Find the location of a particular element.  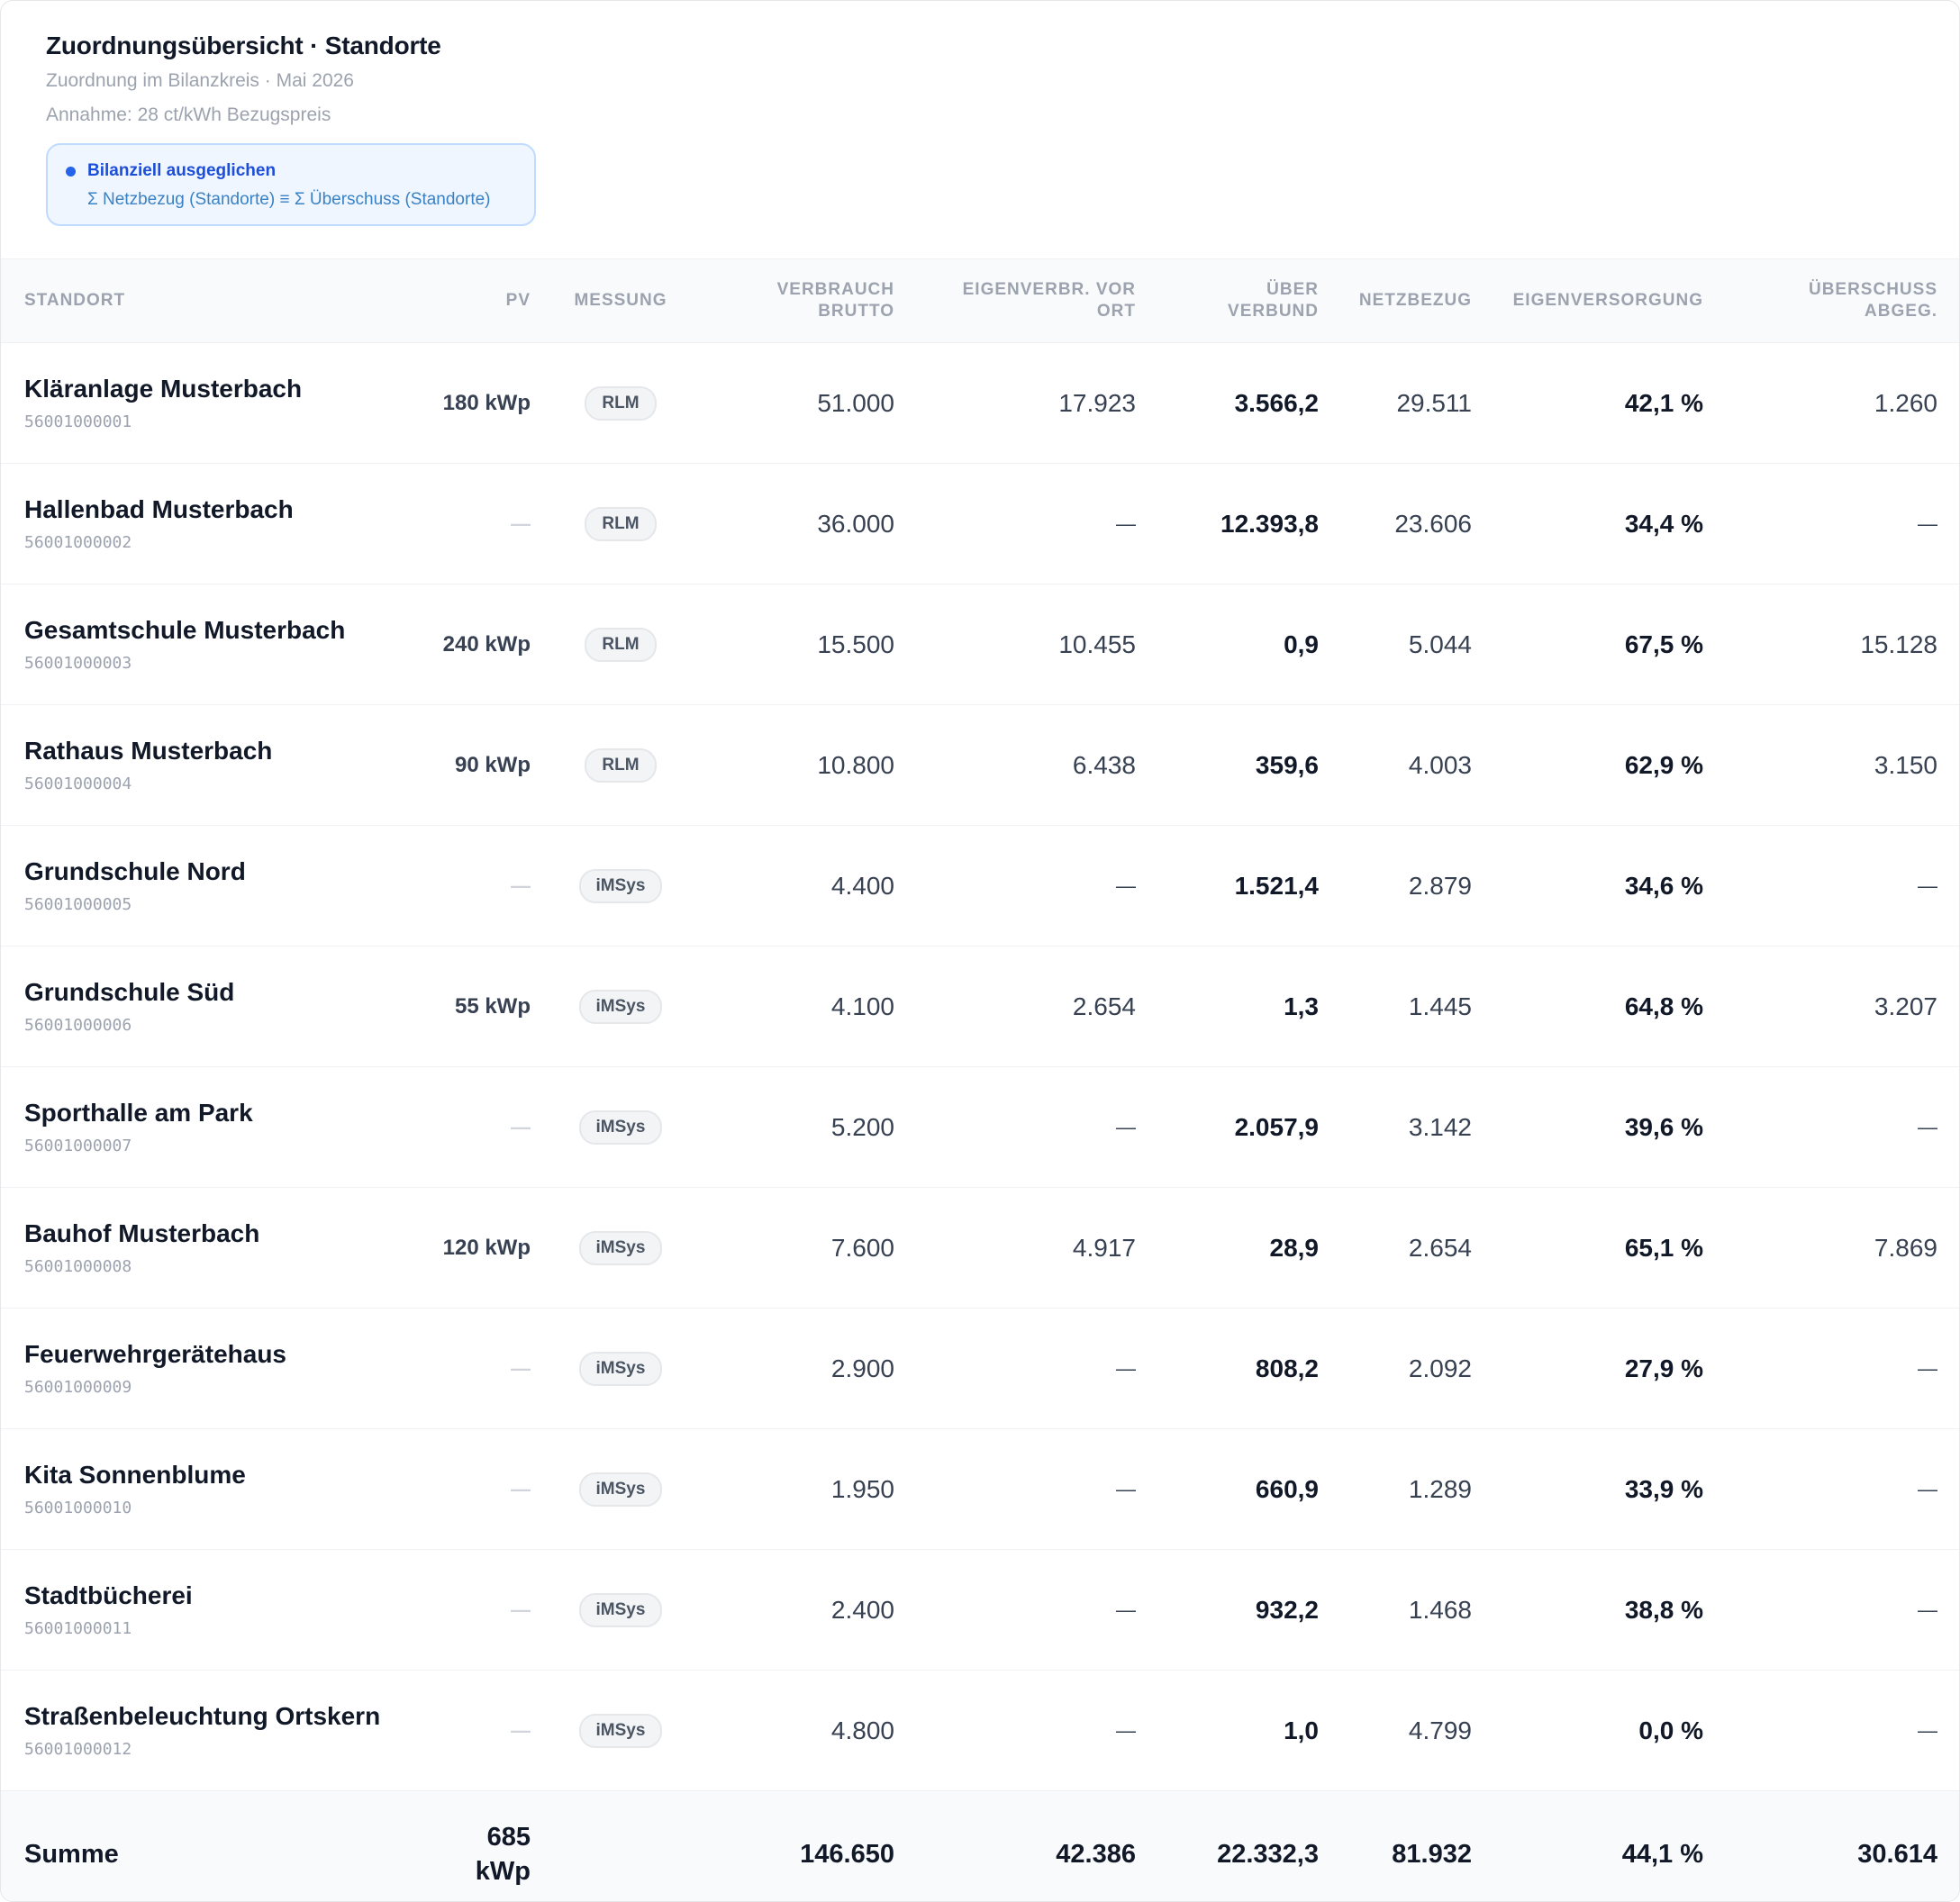

grid-value: 2.654 is located at coordinates (1440, 1247).